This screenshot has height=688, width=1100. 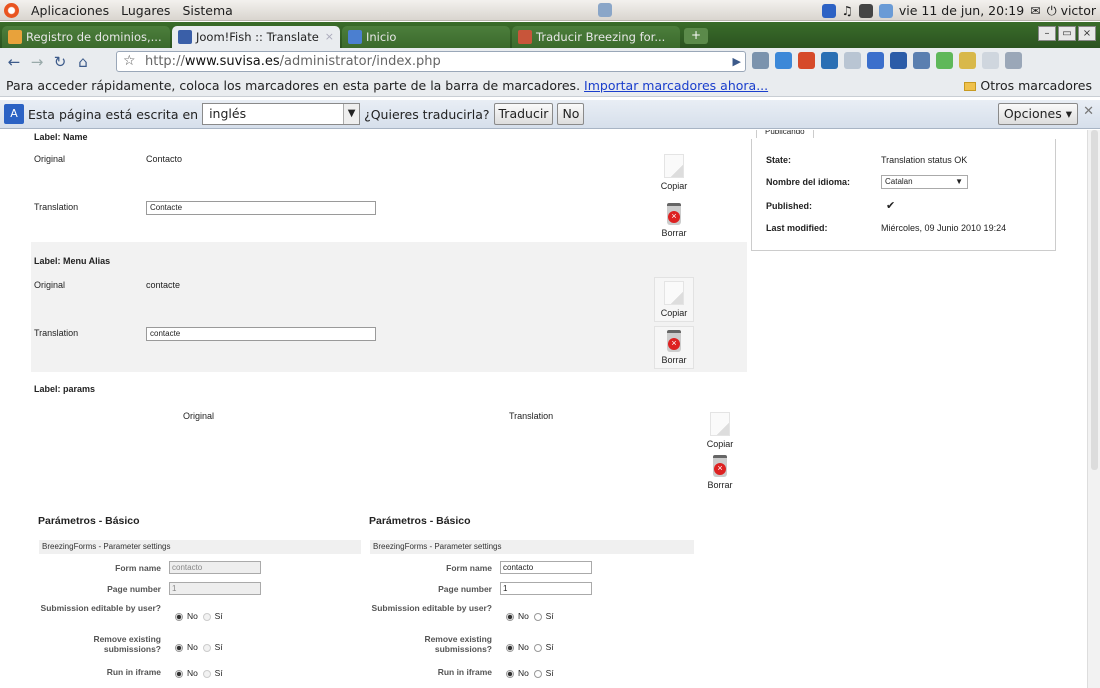 What do you see at coordinates (329, 37) in the screenshot?
I see `close-tab-icon: ×` at bounding box center [329, 37].